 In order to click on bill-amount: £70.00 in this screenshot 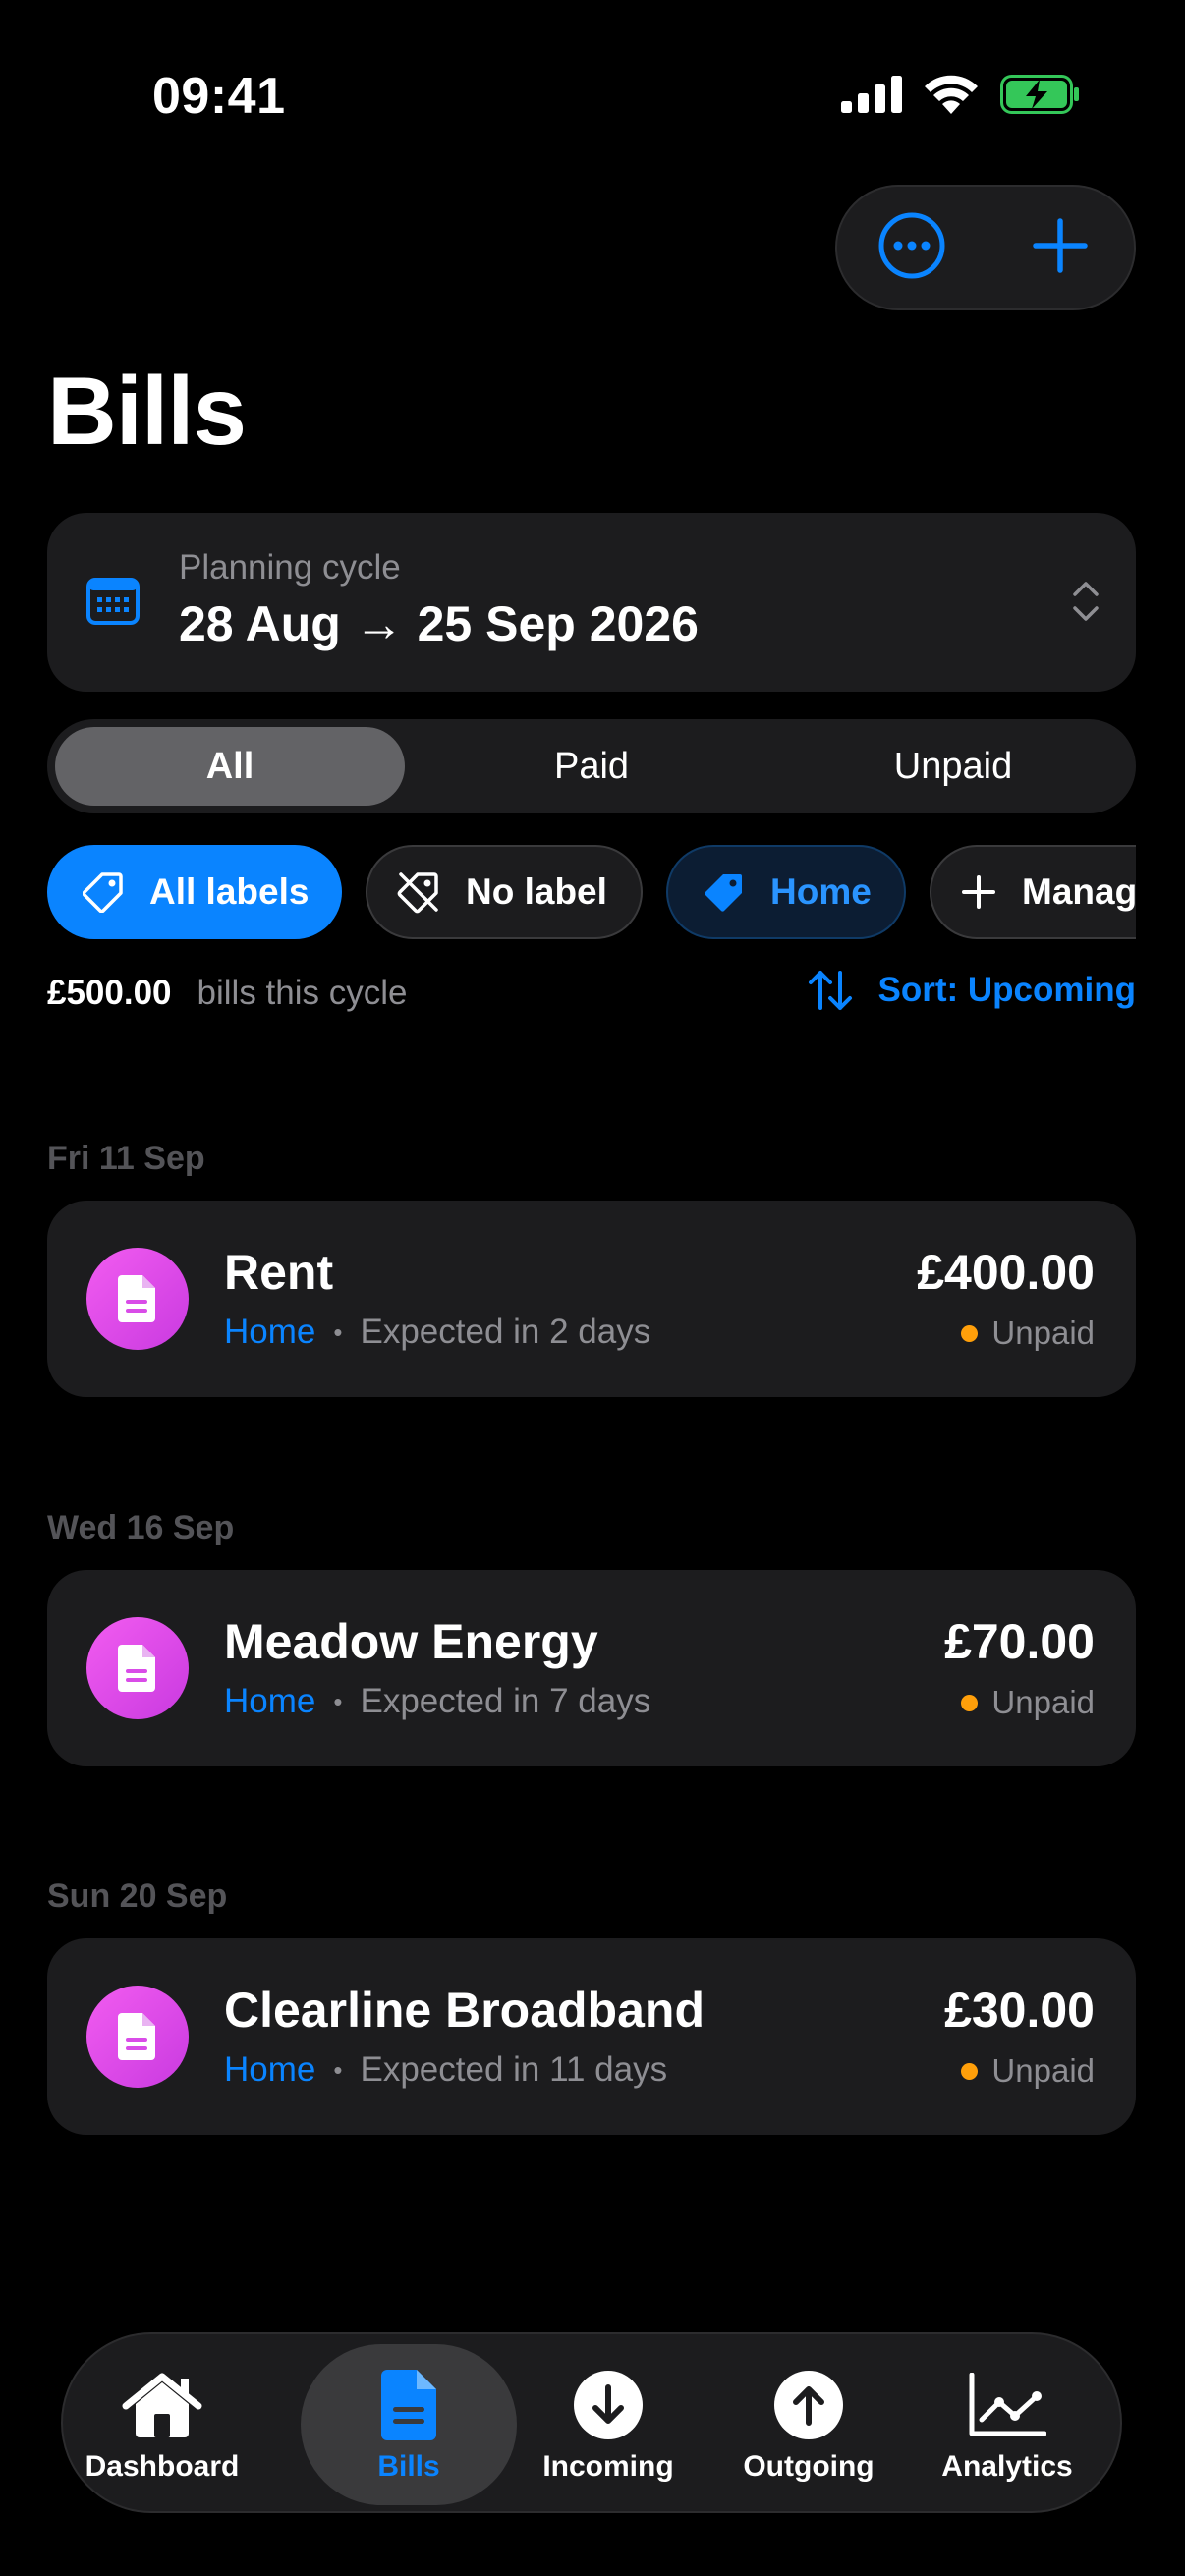, I will do `click(1020, 1641)`.